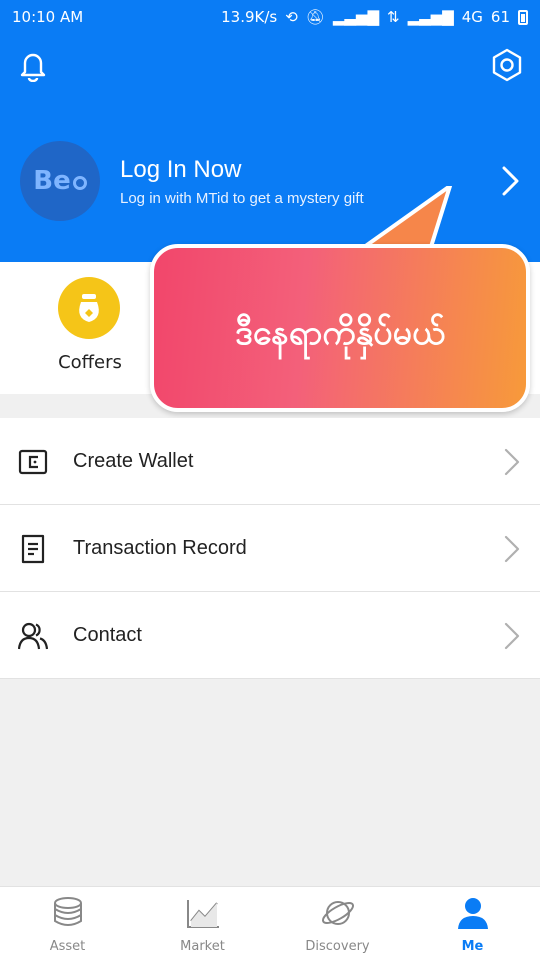 Image resolution: width=540 pixels, height=960 pixels. Describe the element at coordinates (33, 549) in the screenshot. I see `document-icon` at that location.